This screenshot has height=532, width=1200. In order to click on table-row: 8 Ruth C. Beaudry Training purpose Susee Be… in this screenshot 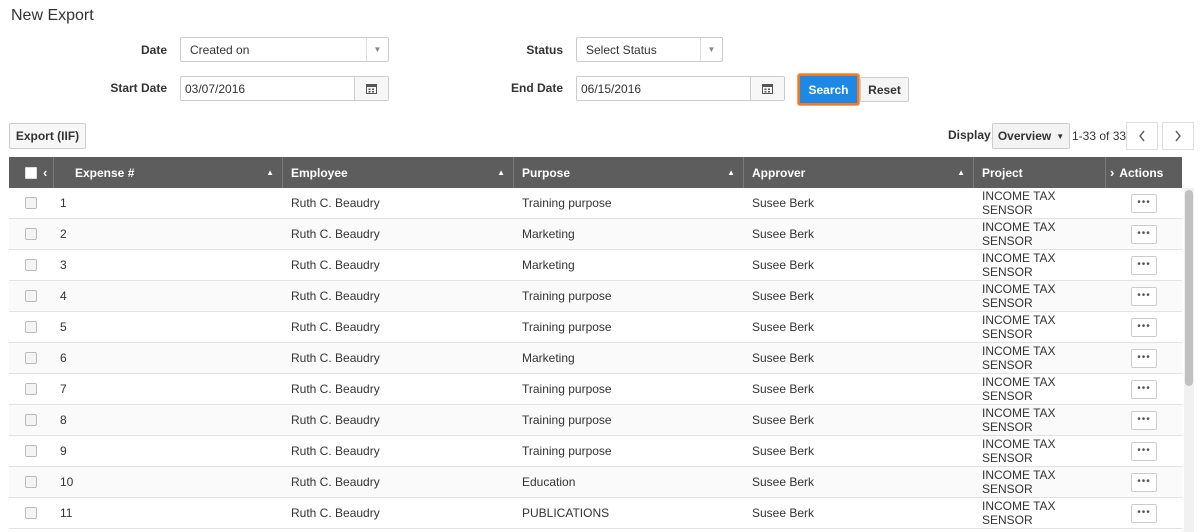, I will do `click(595, 420)`.